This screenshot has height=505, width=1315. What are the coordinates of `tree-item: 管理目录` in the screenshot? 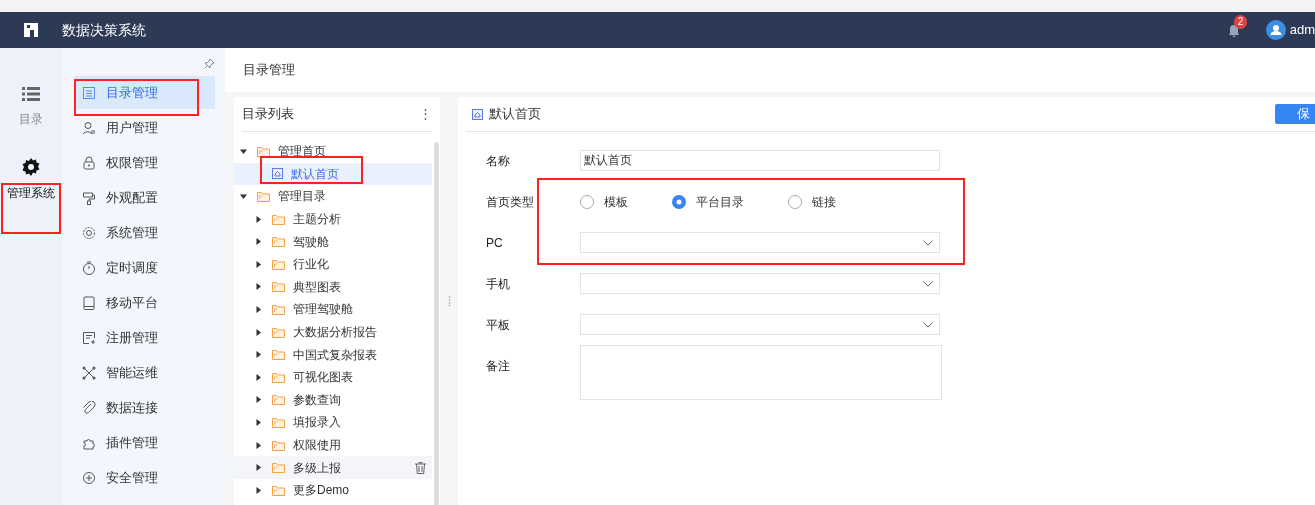 It's located at (333, 196).